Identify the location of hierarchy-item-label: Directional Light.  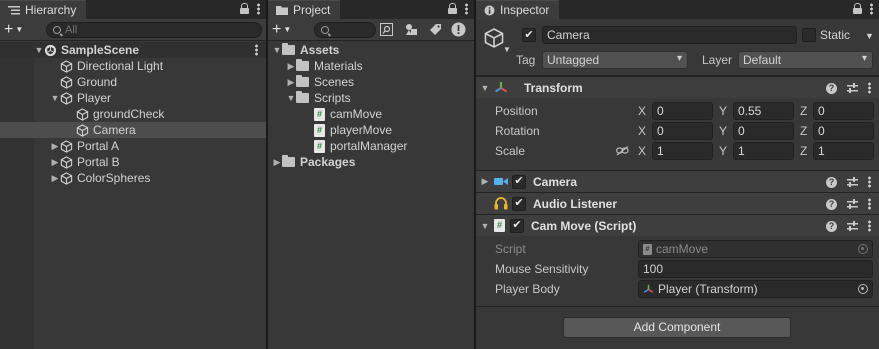
(120, 66).